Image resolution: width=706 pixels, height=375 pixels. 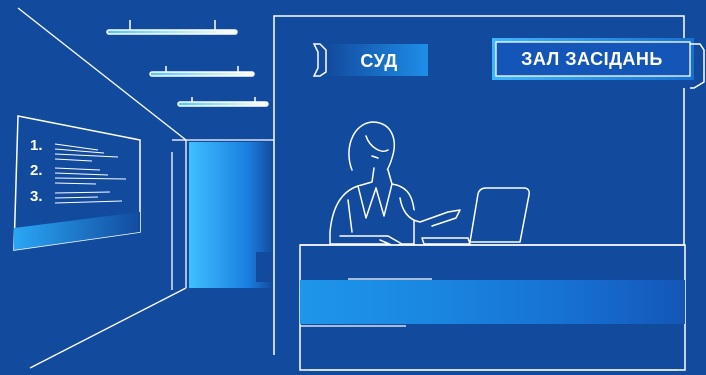 What do you see at coordinates (187, 63) in the screenshot?
I see `ceiling-lamps` at bounding box center [187, 63].